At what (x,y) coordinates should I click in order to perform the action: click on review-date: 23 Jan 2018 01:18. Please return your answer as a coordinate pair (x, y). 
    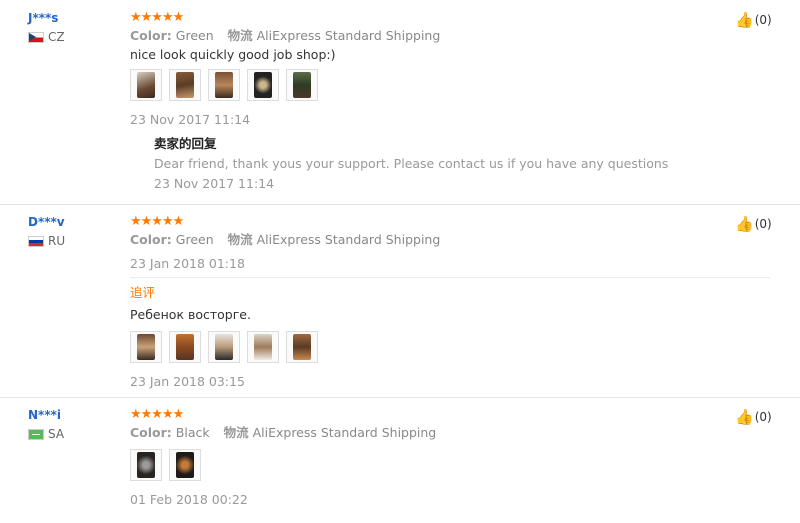
    Looking at the image, I should click on (187, 263).